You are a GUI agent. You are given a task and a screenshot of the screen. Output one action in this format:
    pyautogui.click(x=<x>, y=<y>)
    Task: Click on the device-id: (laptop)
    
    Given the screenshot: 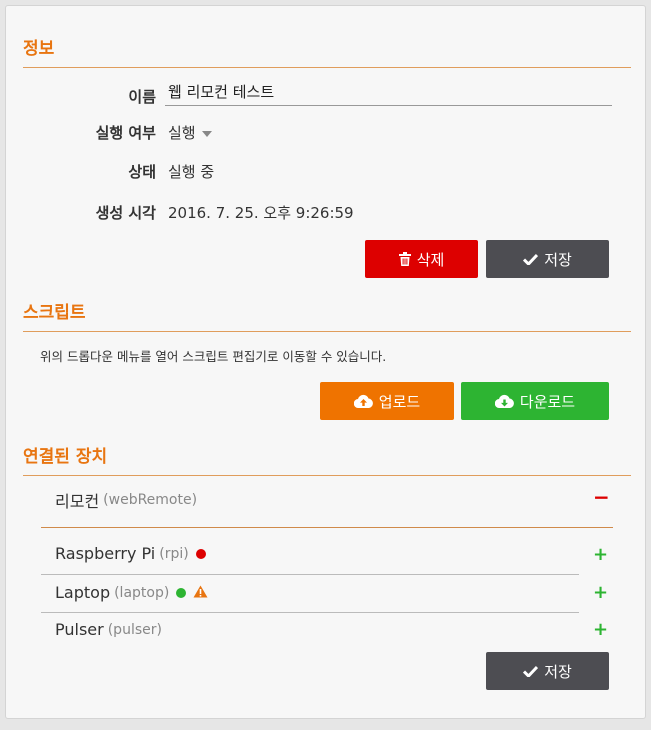 What is the action you would take?
    pyautogui.click(x=142, y=592)
    